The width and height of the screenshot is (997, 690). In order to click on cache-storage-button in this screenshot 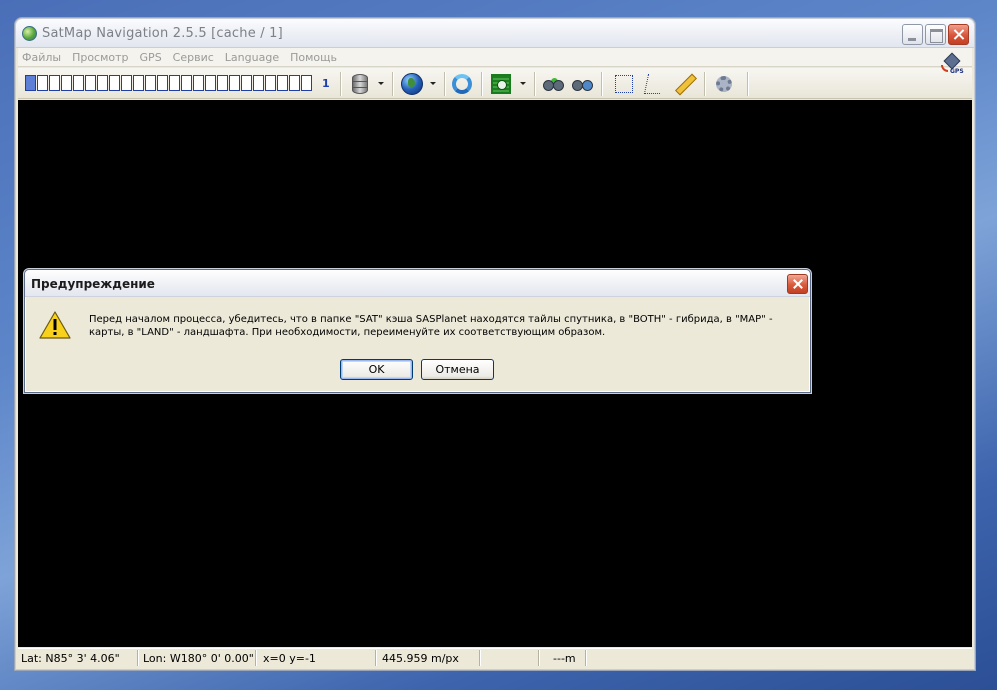, I will do `click(360, 84)`.